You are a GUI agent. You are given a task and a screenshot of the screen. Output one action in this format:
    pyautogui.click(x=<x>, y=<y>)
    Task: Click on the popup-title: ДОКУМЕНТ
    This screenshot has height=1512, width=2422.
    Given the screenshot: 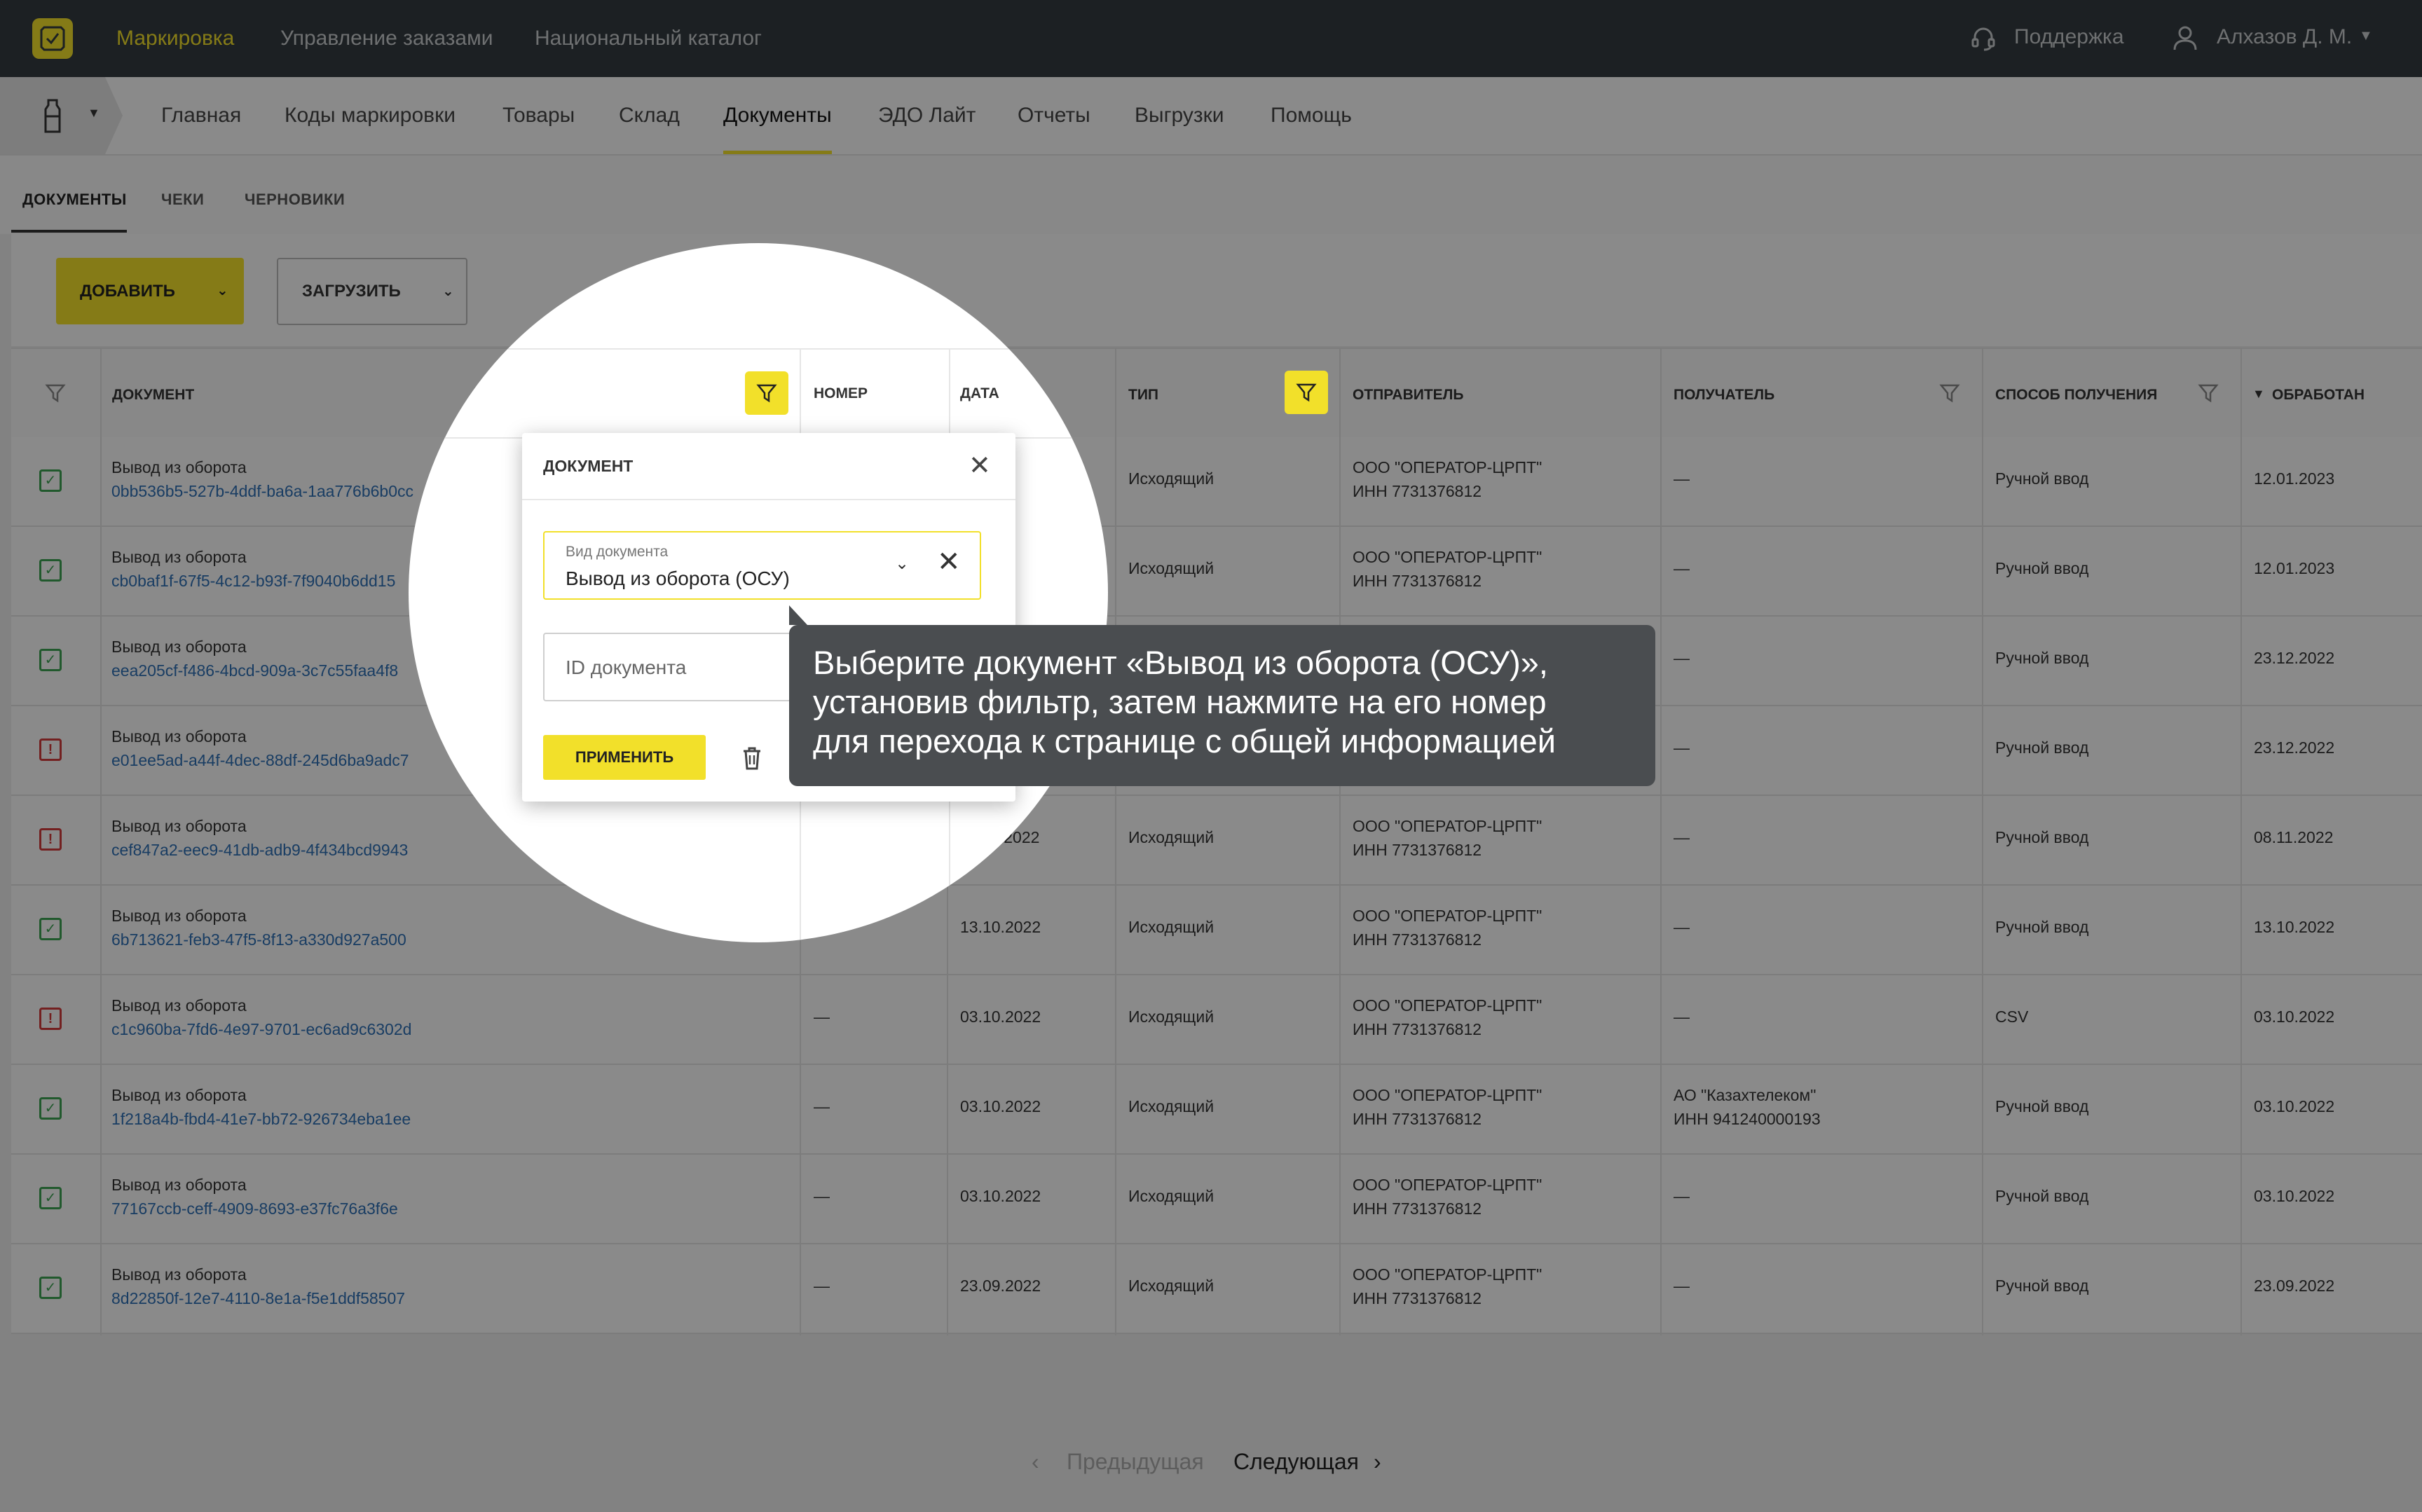 What is the action you would take?
    pyautogui.click(x=588, y=466)
    